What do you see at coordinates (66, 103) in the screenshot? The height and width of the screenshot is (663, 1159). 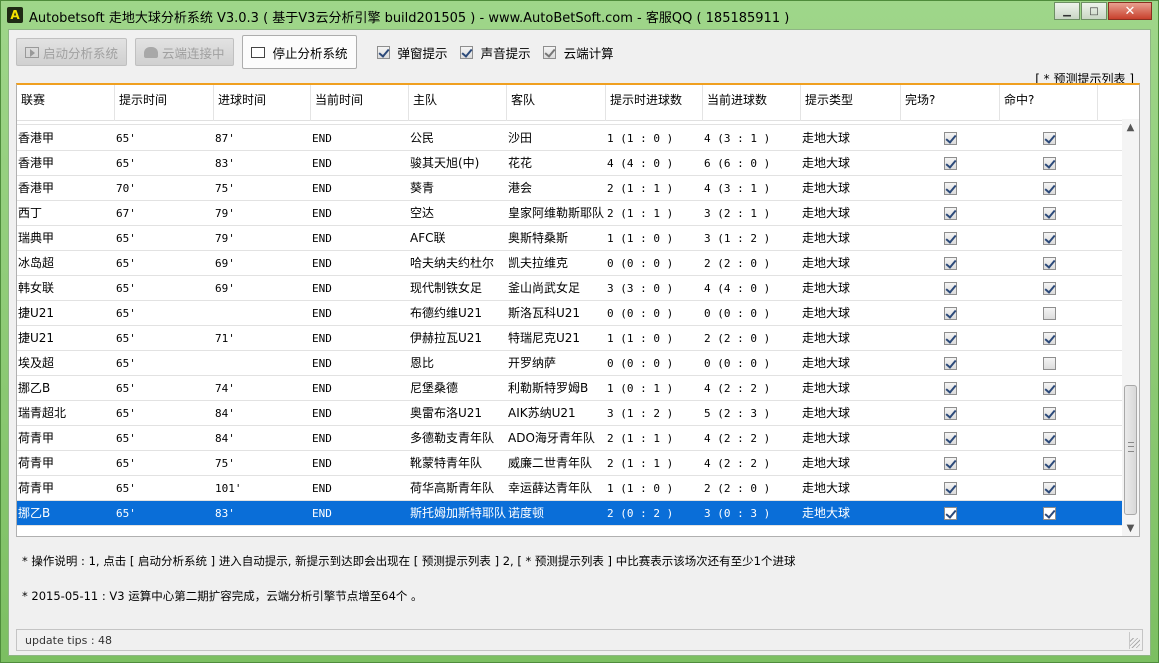 I see `column-header-league: 联赛` at bounding box center [66, 103].